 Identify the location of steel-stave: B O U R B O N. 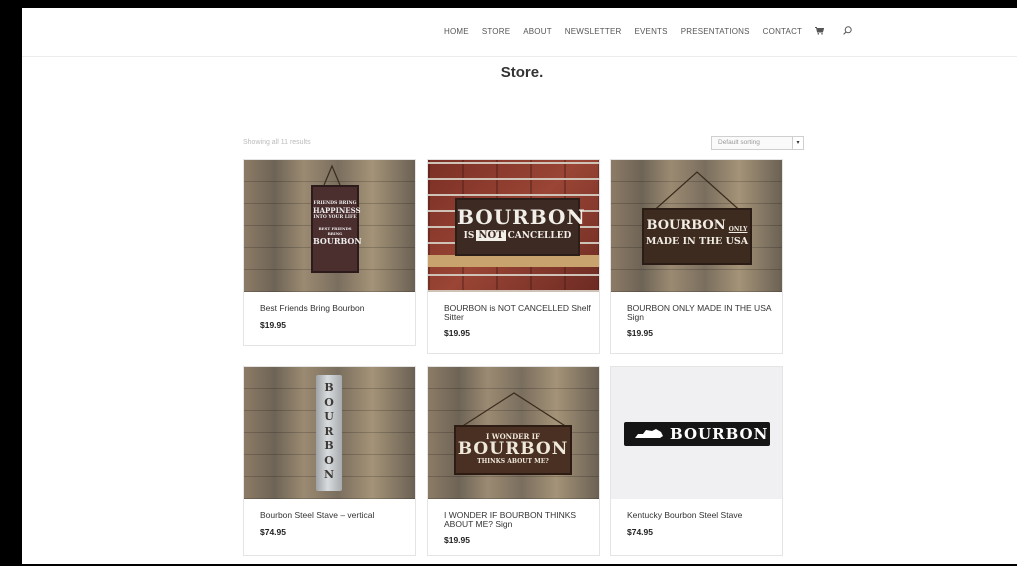
(329, 433).